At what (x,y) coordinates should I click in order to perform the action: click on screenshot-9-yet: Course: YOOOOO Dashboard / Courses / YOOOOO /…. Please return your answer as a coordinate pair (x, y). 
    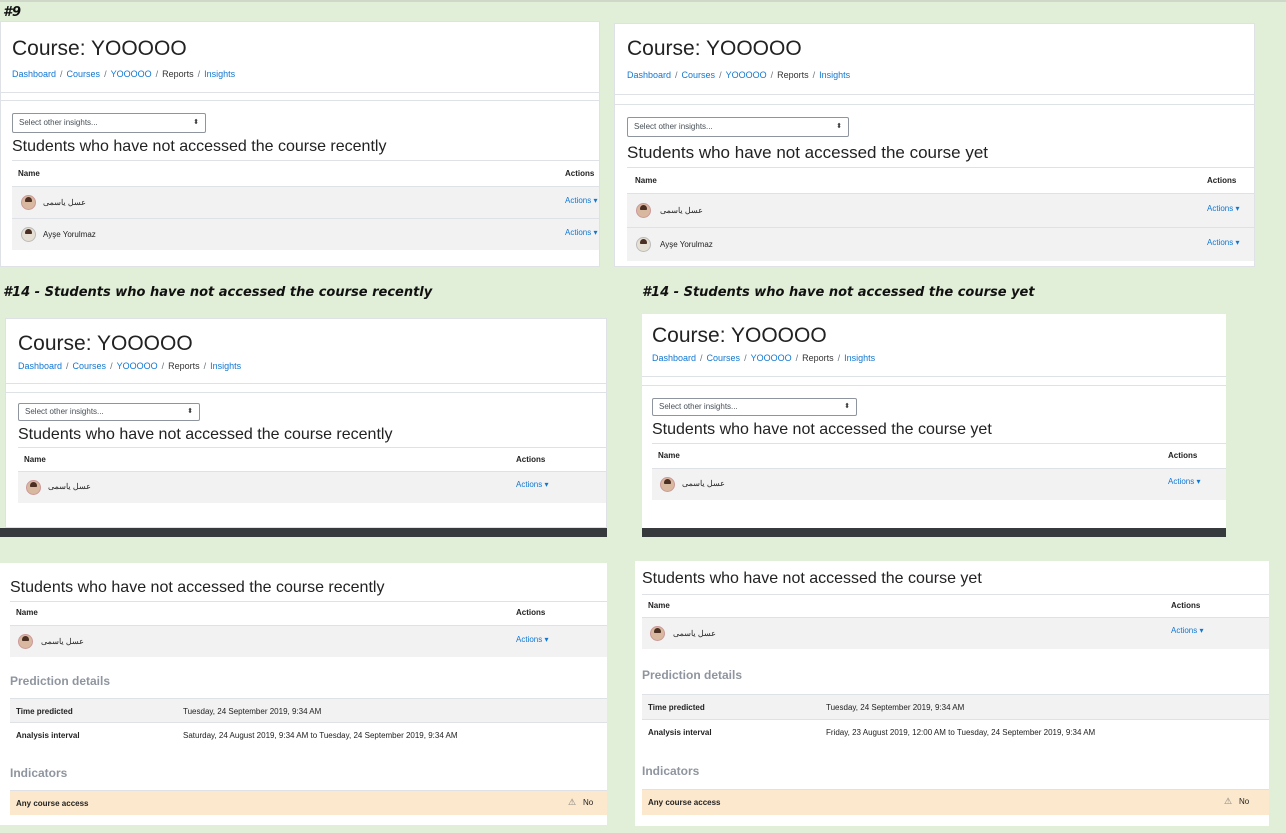
    Looking at the image, I should click on (934, 145).